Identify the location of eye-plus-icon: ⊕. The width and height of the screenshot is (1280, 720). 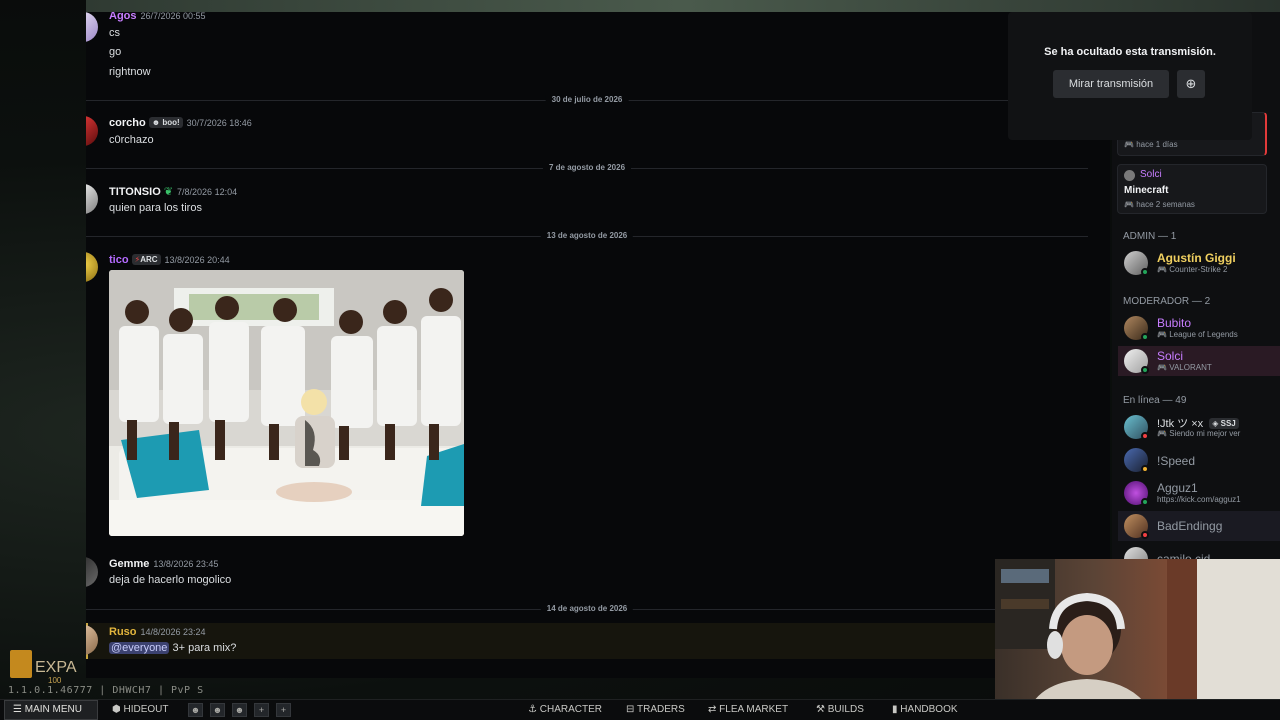
(1191, 83).